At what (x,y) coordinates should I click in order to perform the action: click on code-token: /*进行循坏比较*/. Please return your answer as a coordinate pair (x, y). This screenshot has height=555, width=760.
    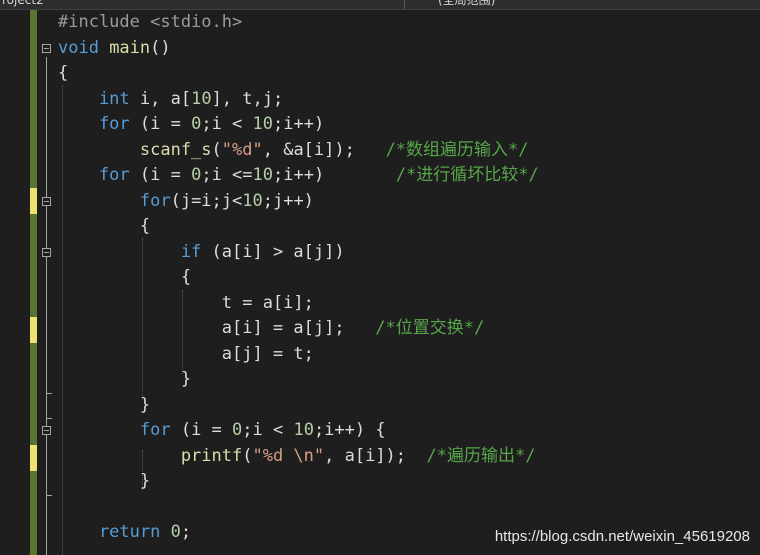
    Looking at the image, I should click on (467, 175).